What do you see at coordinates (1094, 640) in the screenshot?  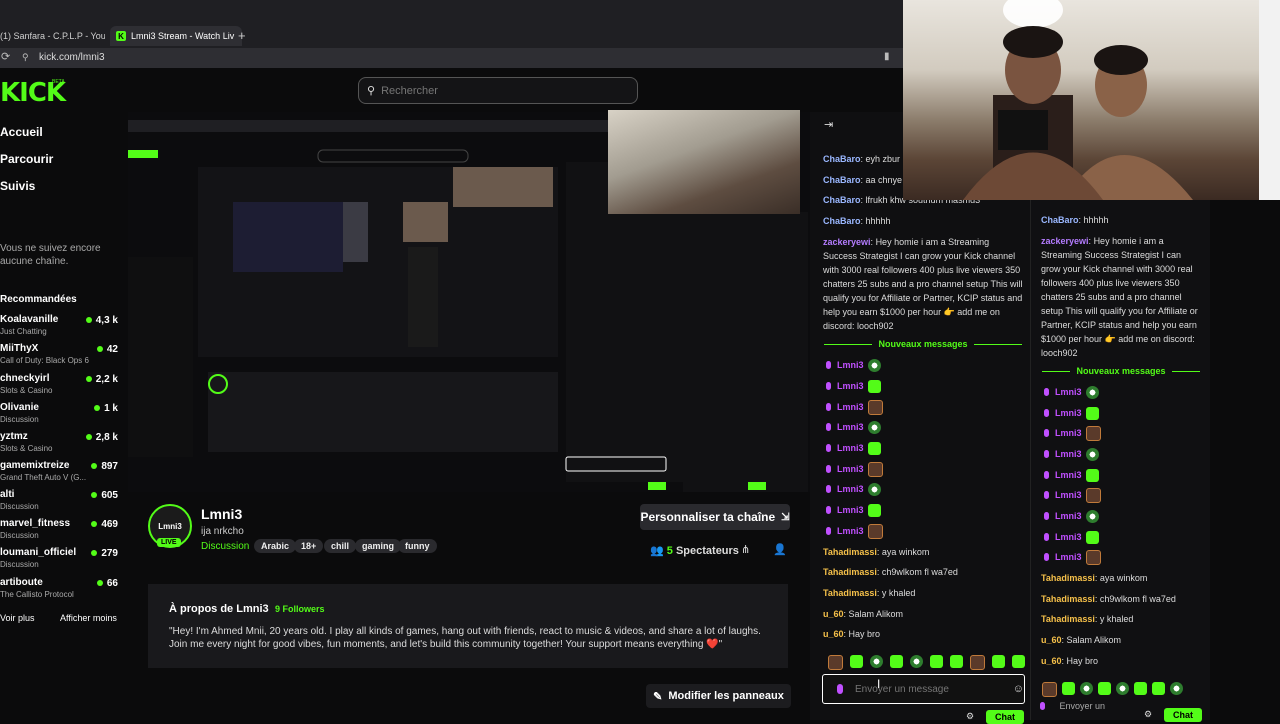 I see `chat-text: Salam Alikom` at bounding box center [1094, 640].